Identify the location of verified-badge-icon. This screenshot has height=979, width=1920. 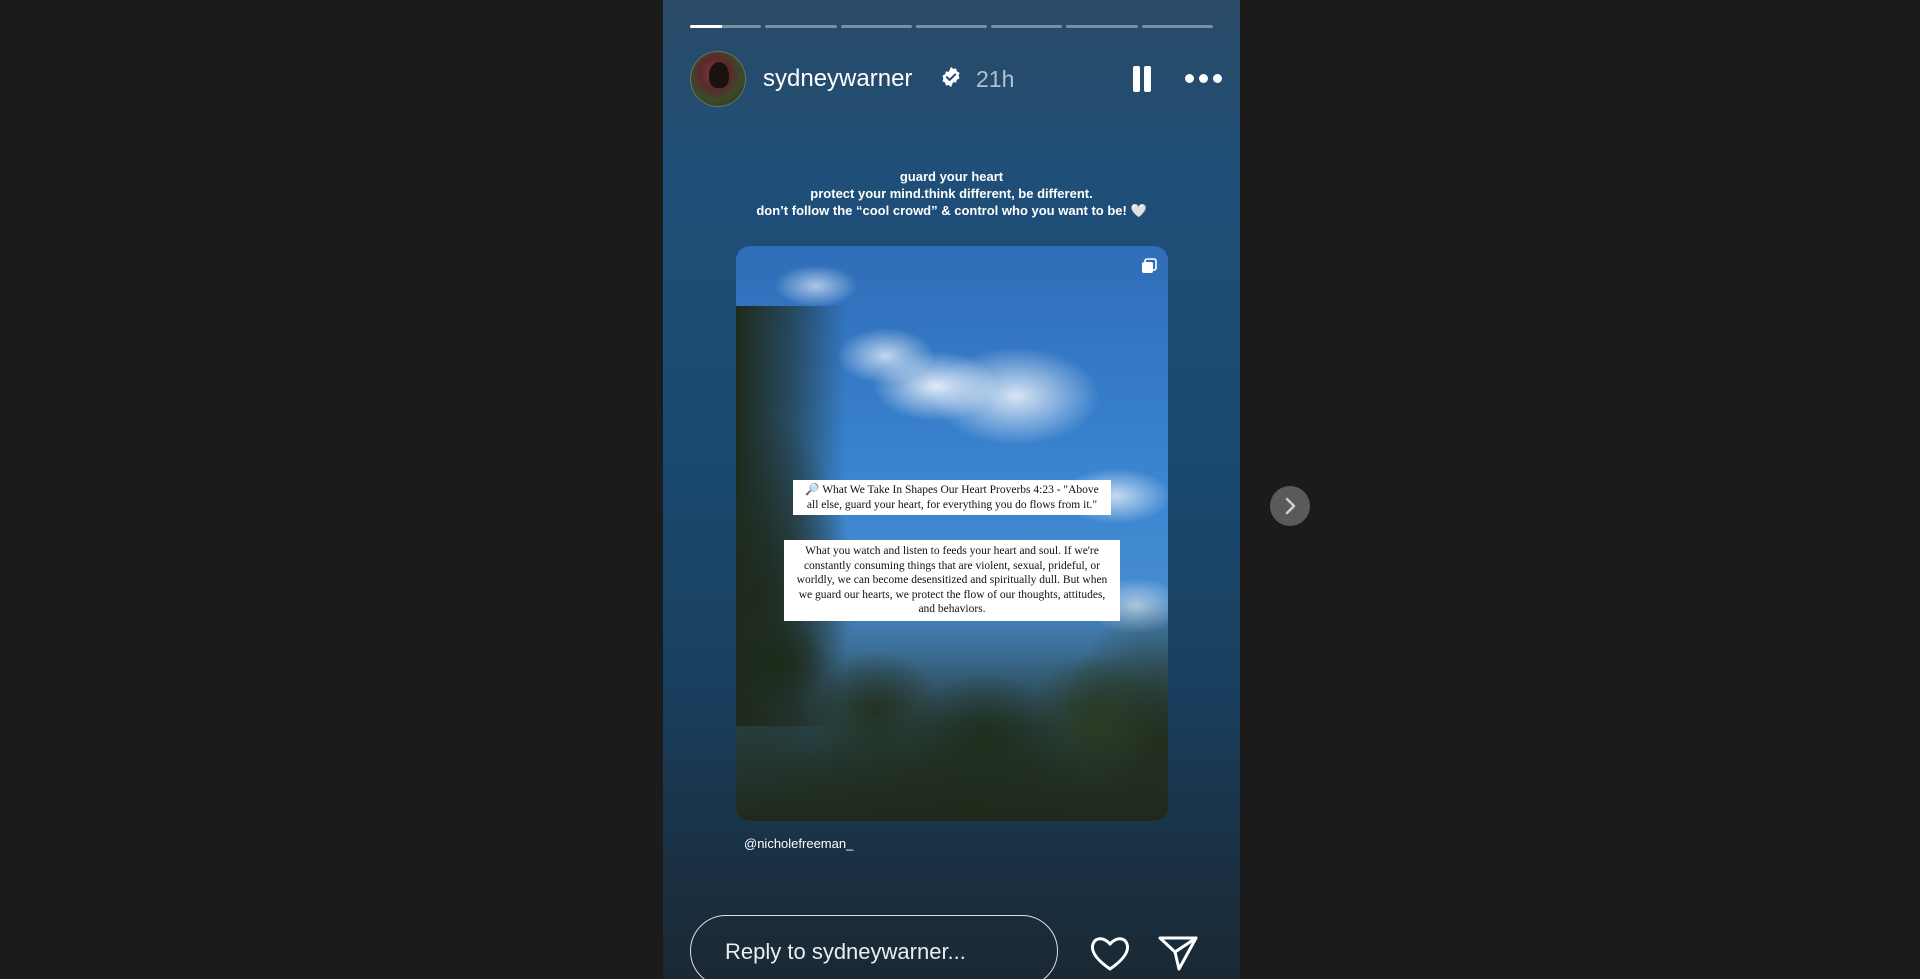
(951, 77).